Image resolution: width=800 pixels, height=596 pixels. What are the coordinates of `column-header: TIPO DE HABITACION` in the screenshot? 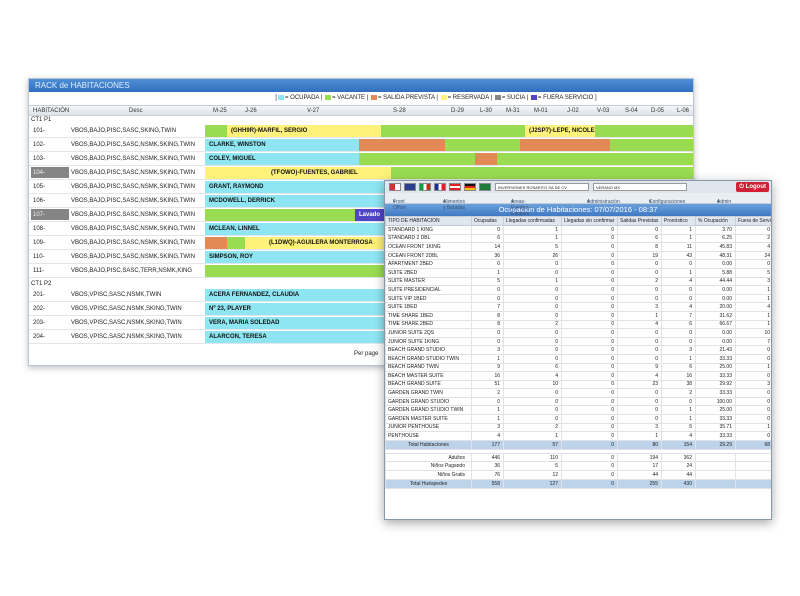 It's located at (428, 221).